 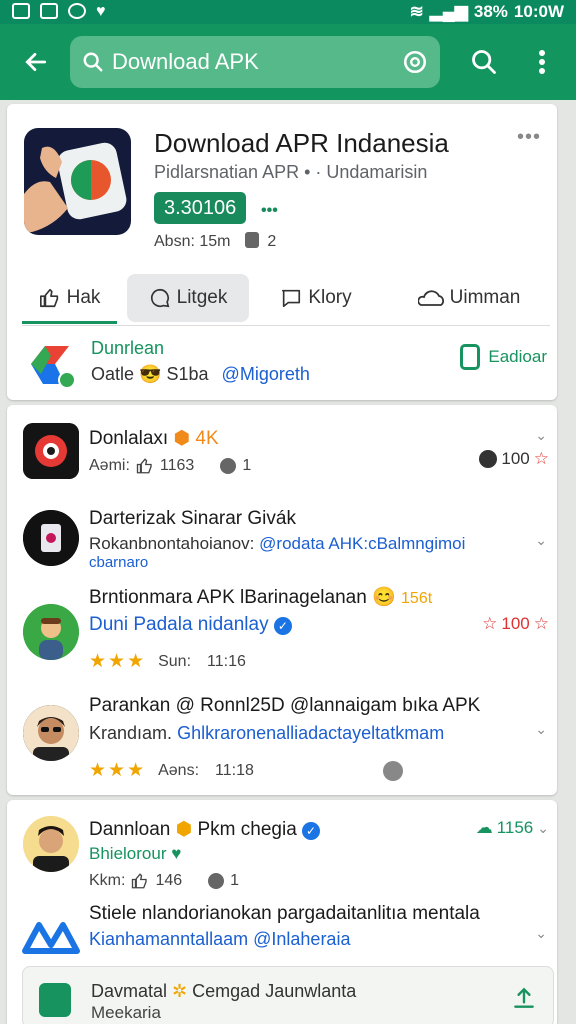 What do you see at coordinates (538, 11) in the screenshot?
I see `clock: 10:0W` at bounding box center [538, 11].